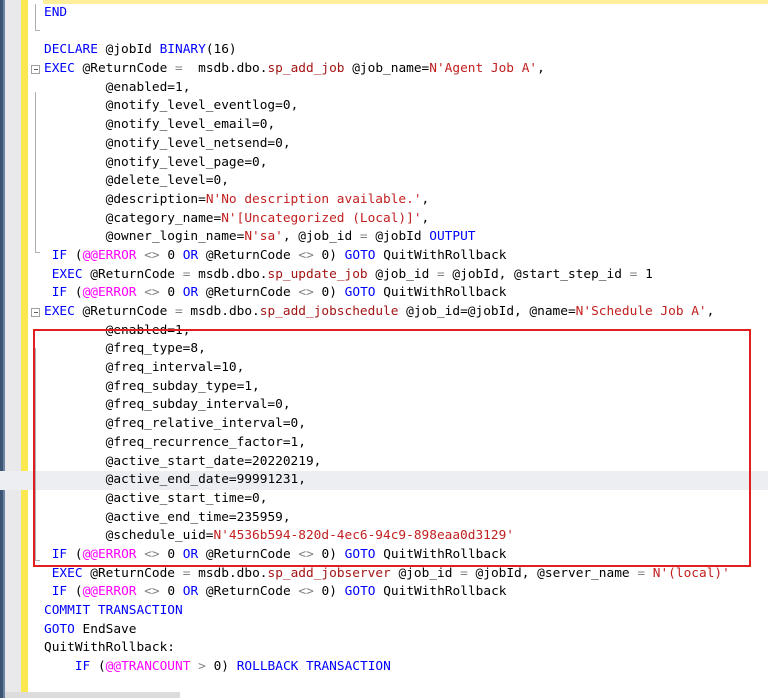  What do you see at coordinates (384, 13) in the screenshot?
I see `code-line: END` at bounding box center [384, 13].